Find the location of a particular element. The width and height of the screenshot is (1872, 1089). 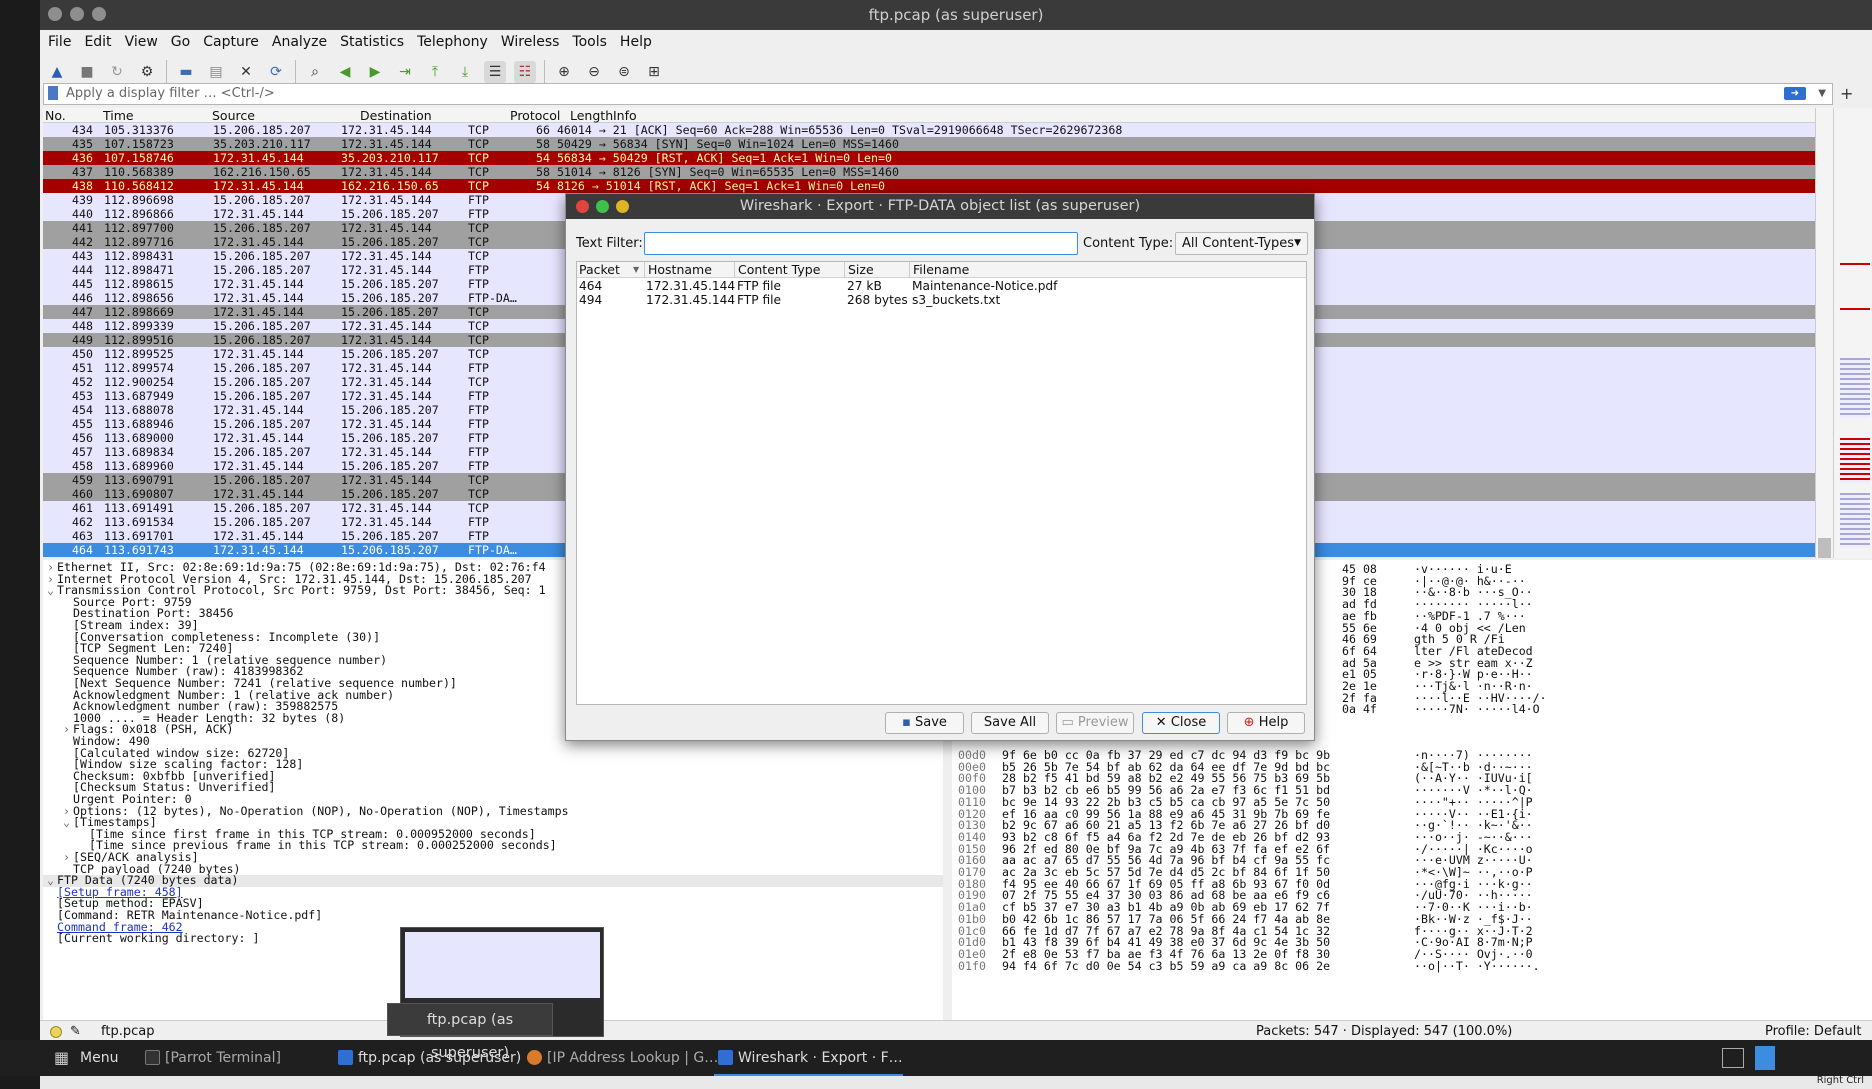

menu-statistics: Statistics is located at coordinates (372, 42).